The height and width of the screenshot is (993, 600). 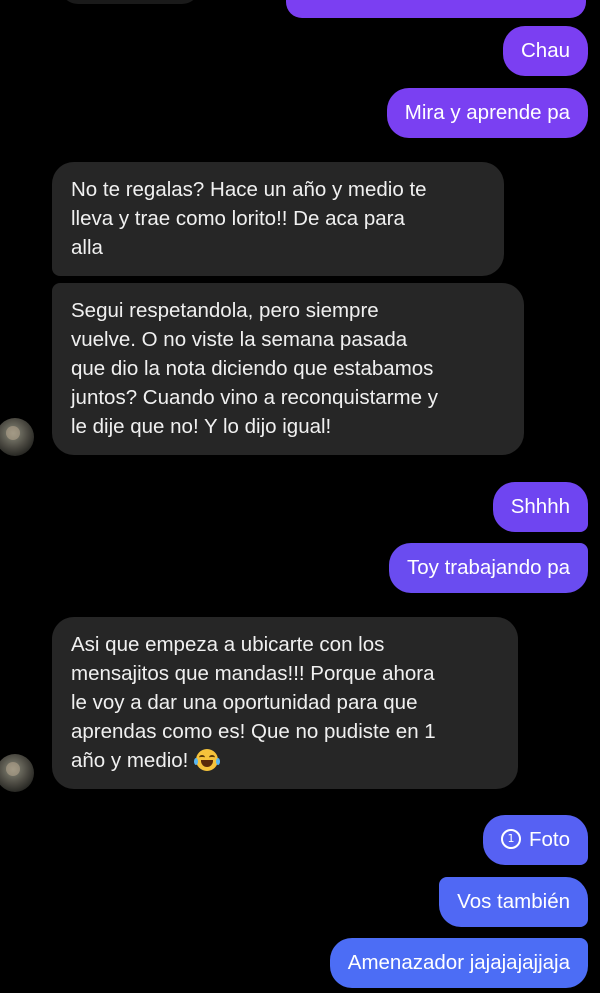 I want to click on outgoing-message: Mira y aprende pa, so click(x=487, y=113).